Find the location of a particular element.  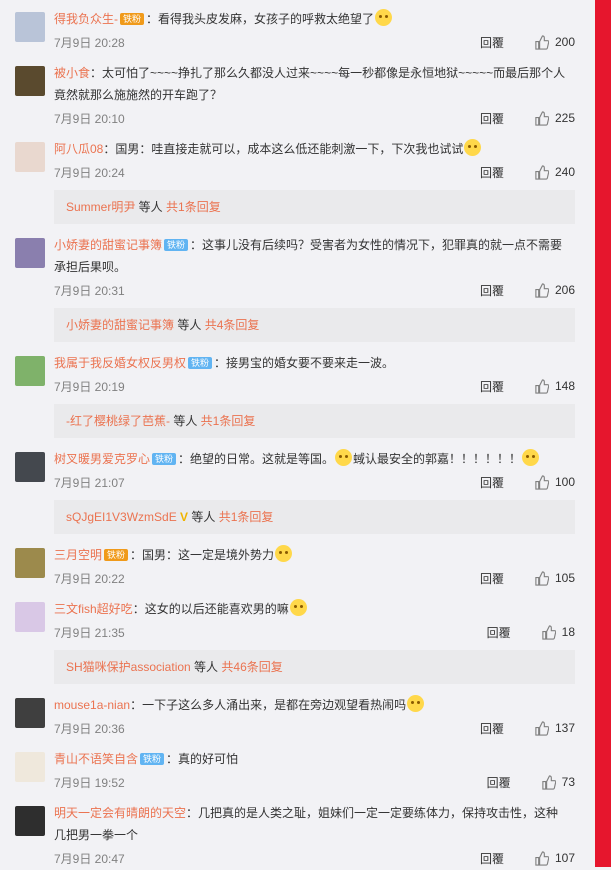

emoji-icon is located at coordinates (531, 457).